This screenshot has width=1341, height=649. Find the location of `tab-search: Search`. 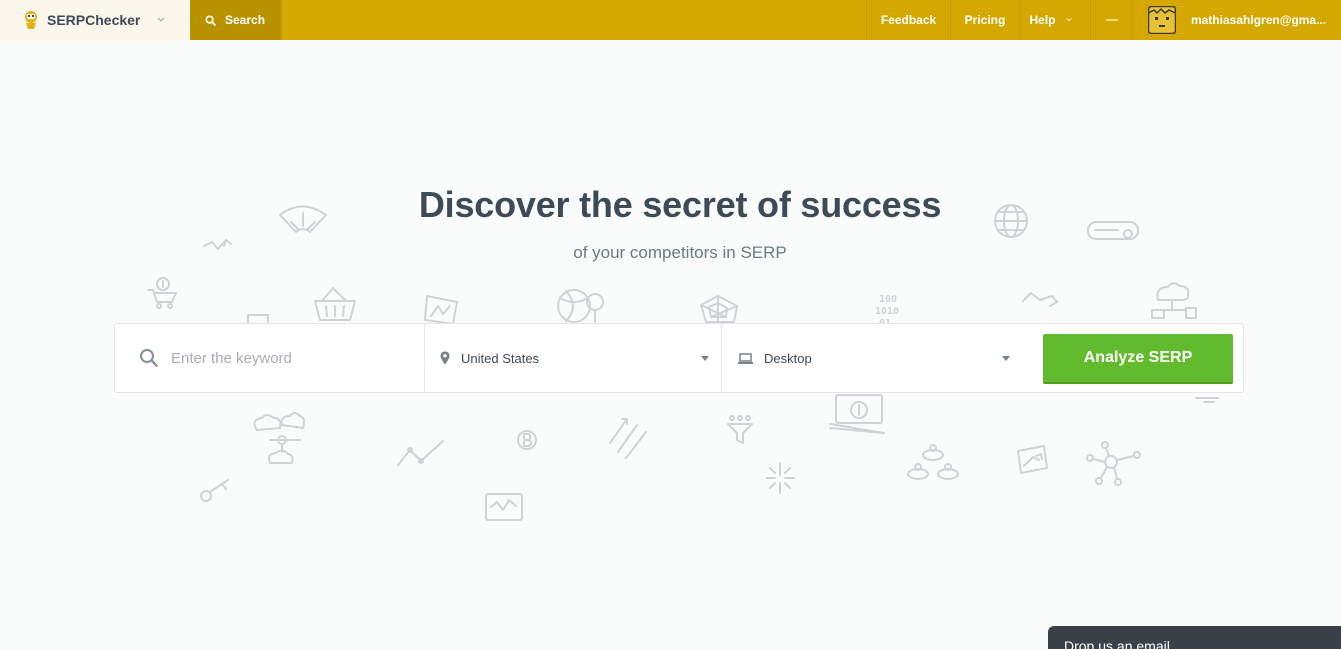

tab-search: Search is located at coordinates (235, 20).